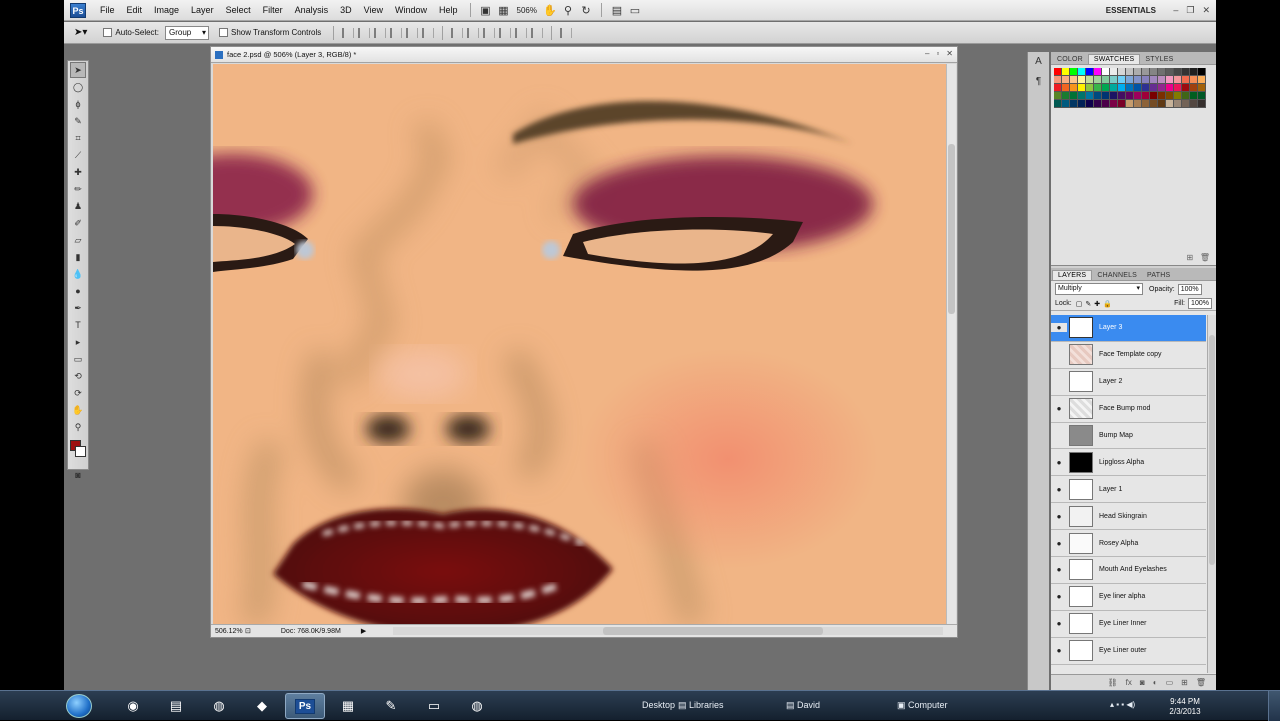 This screenshot has width=1280, height=721. I want to click on align-left-icon, so click(396, 32).